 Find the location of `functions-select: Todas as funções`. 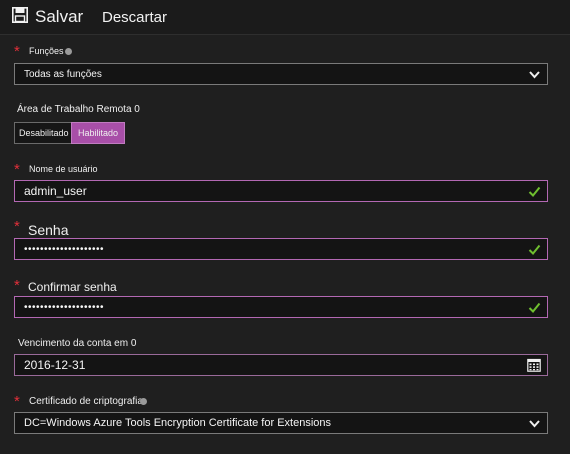

functions-select: Todas as funções is located at coordinates (281, 74).